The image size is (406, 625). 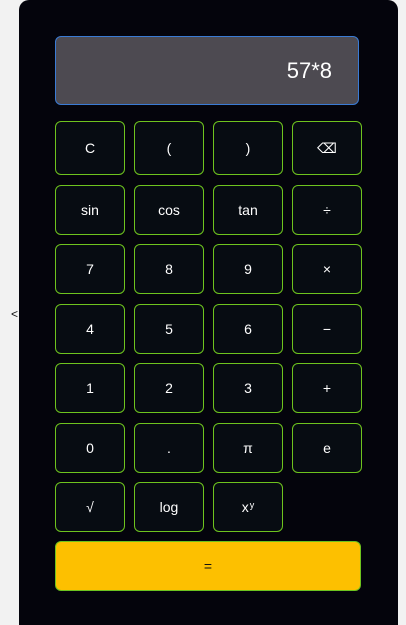 I want to click on backspace-icon: ⌫, so click(x=327, y=147).